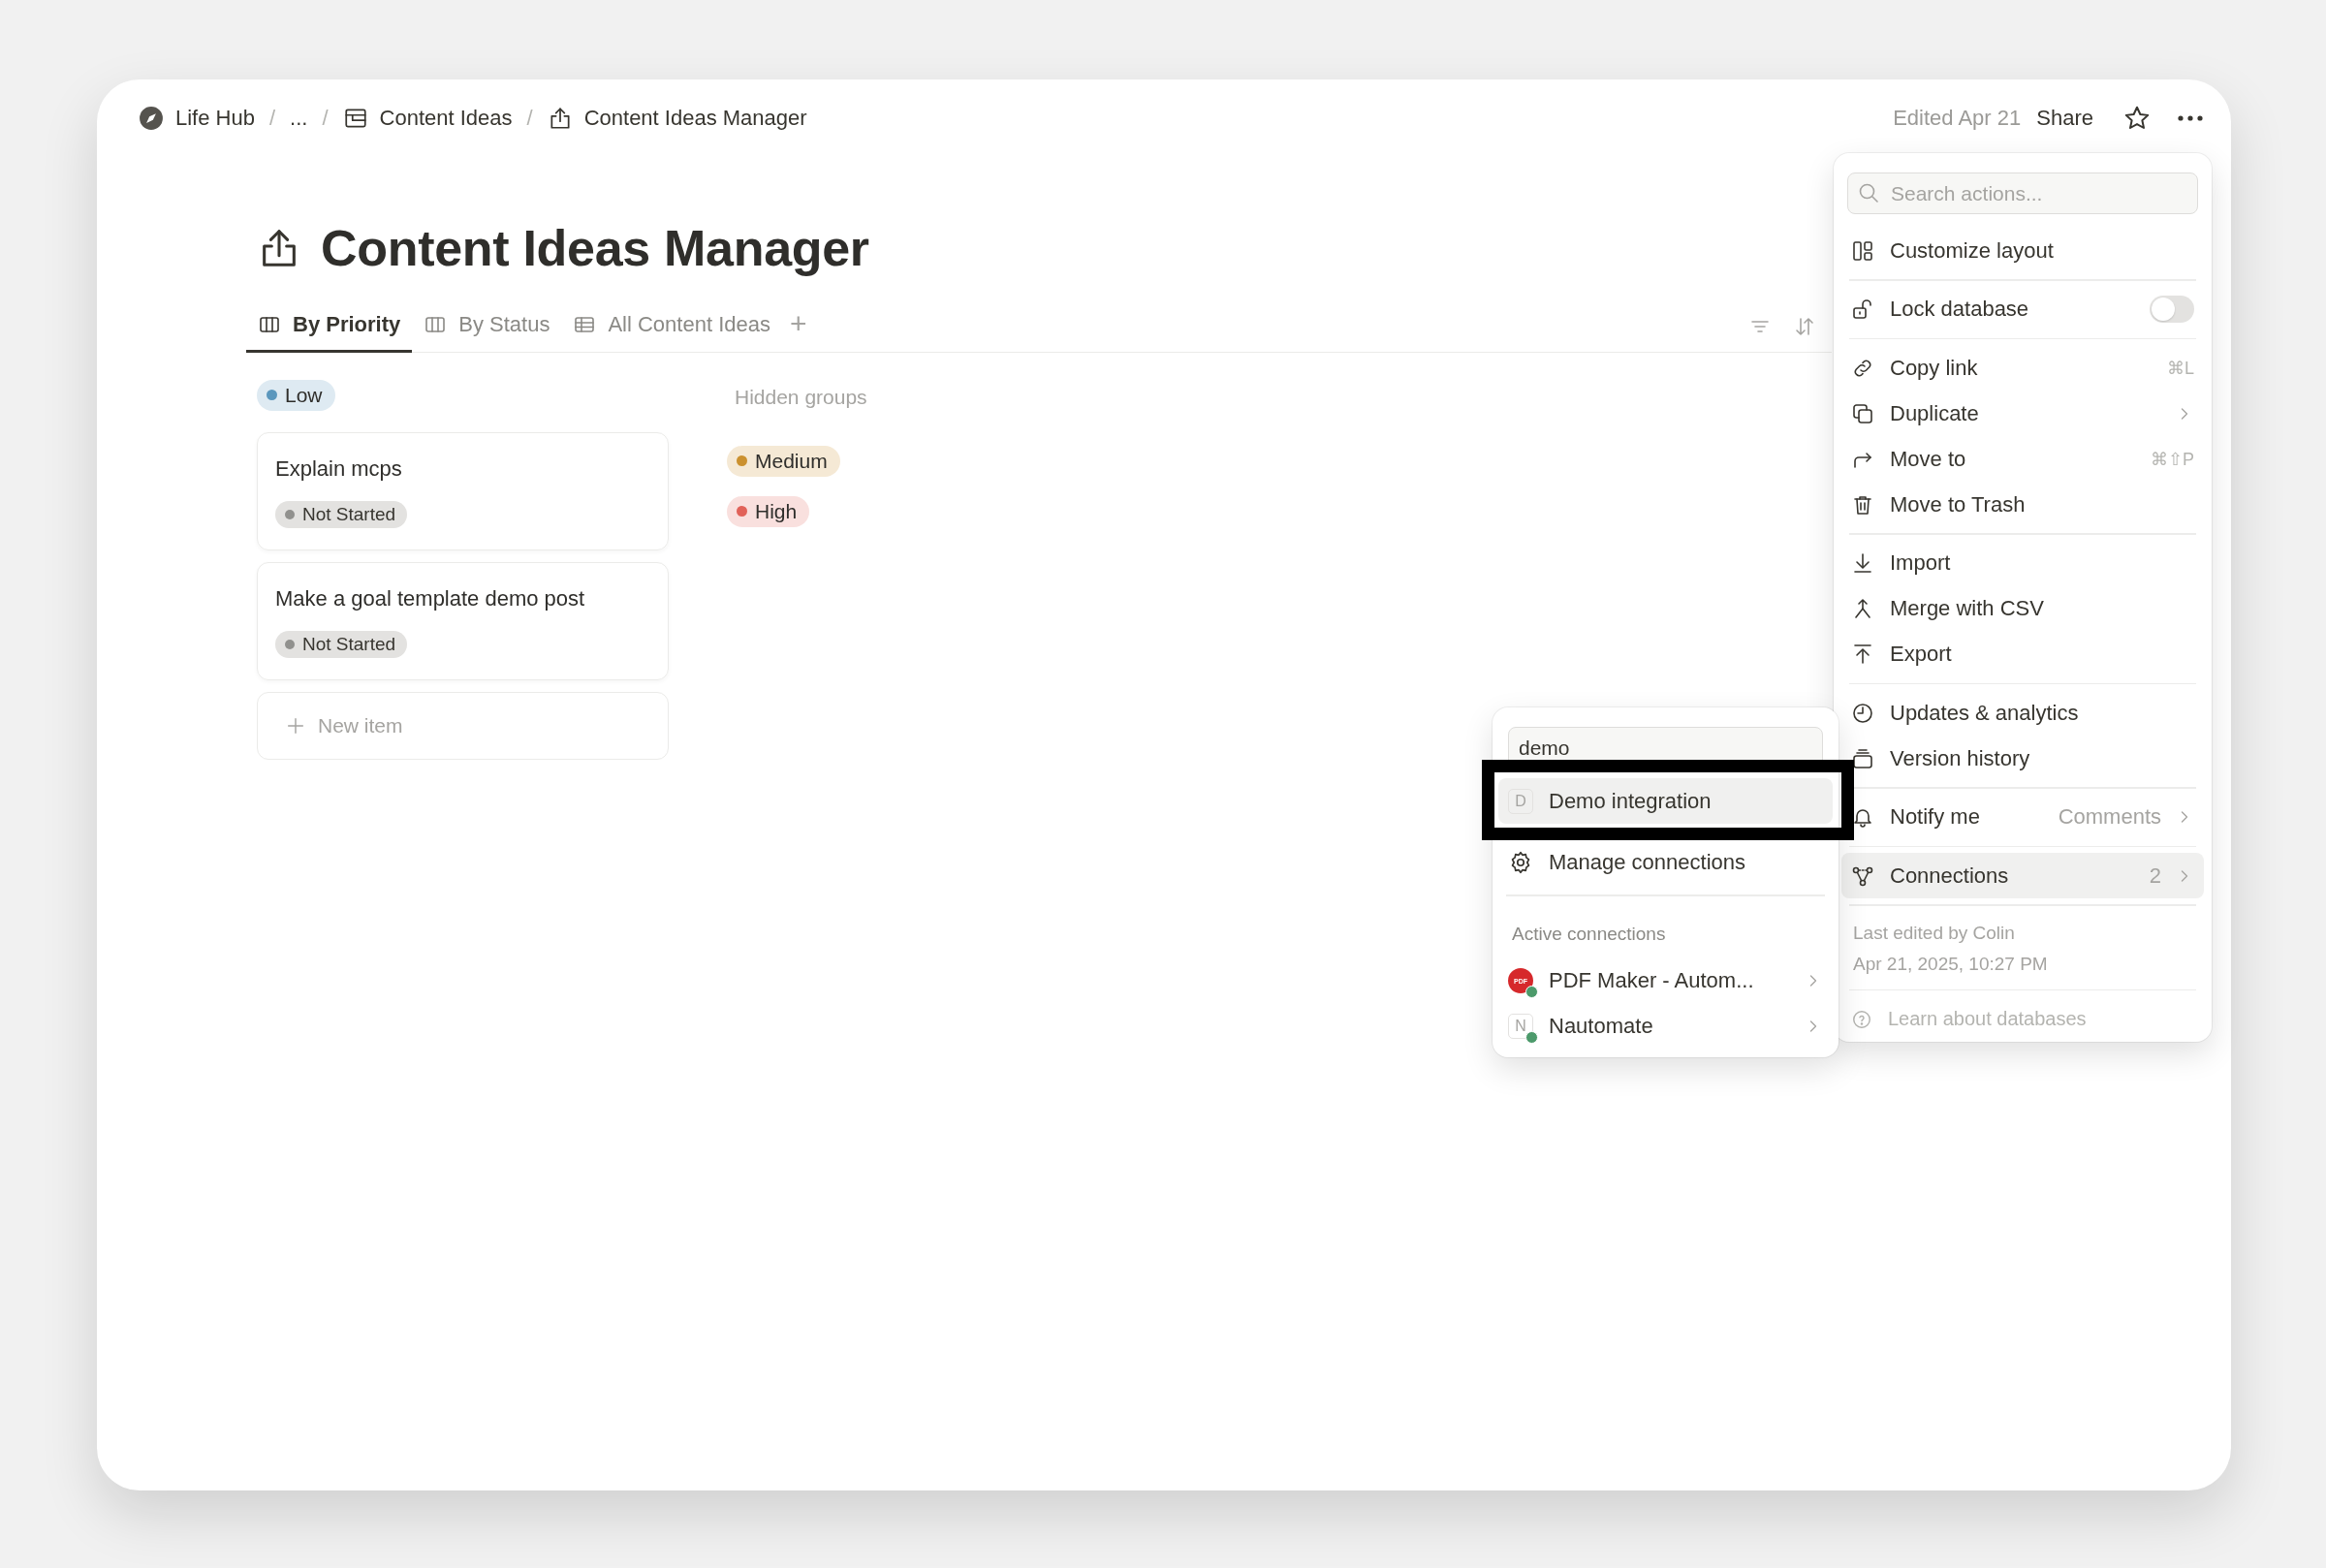 This screenshot has height=1568, width=2326. What do you see at coordinates (1665, 1027) in the screenshot?
I see `connection-item: N Nautomate` at bounding box center [1665, 1027].